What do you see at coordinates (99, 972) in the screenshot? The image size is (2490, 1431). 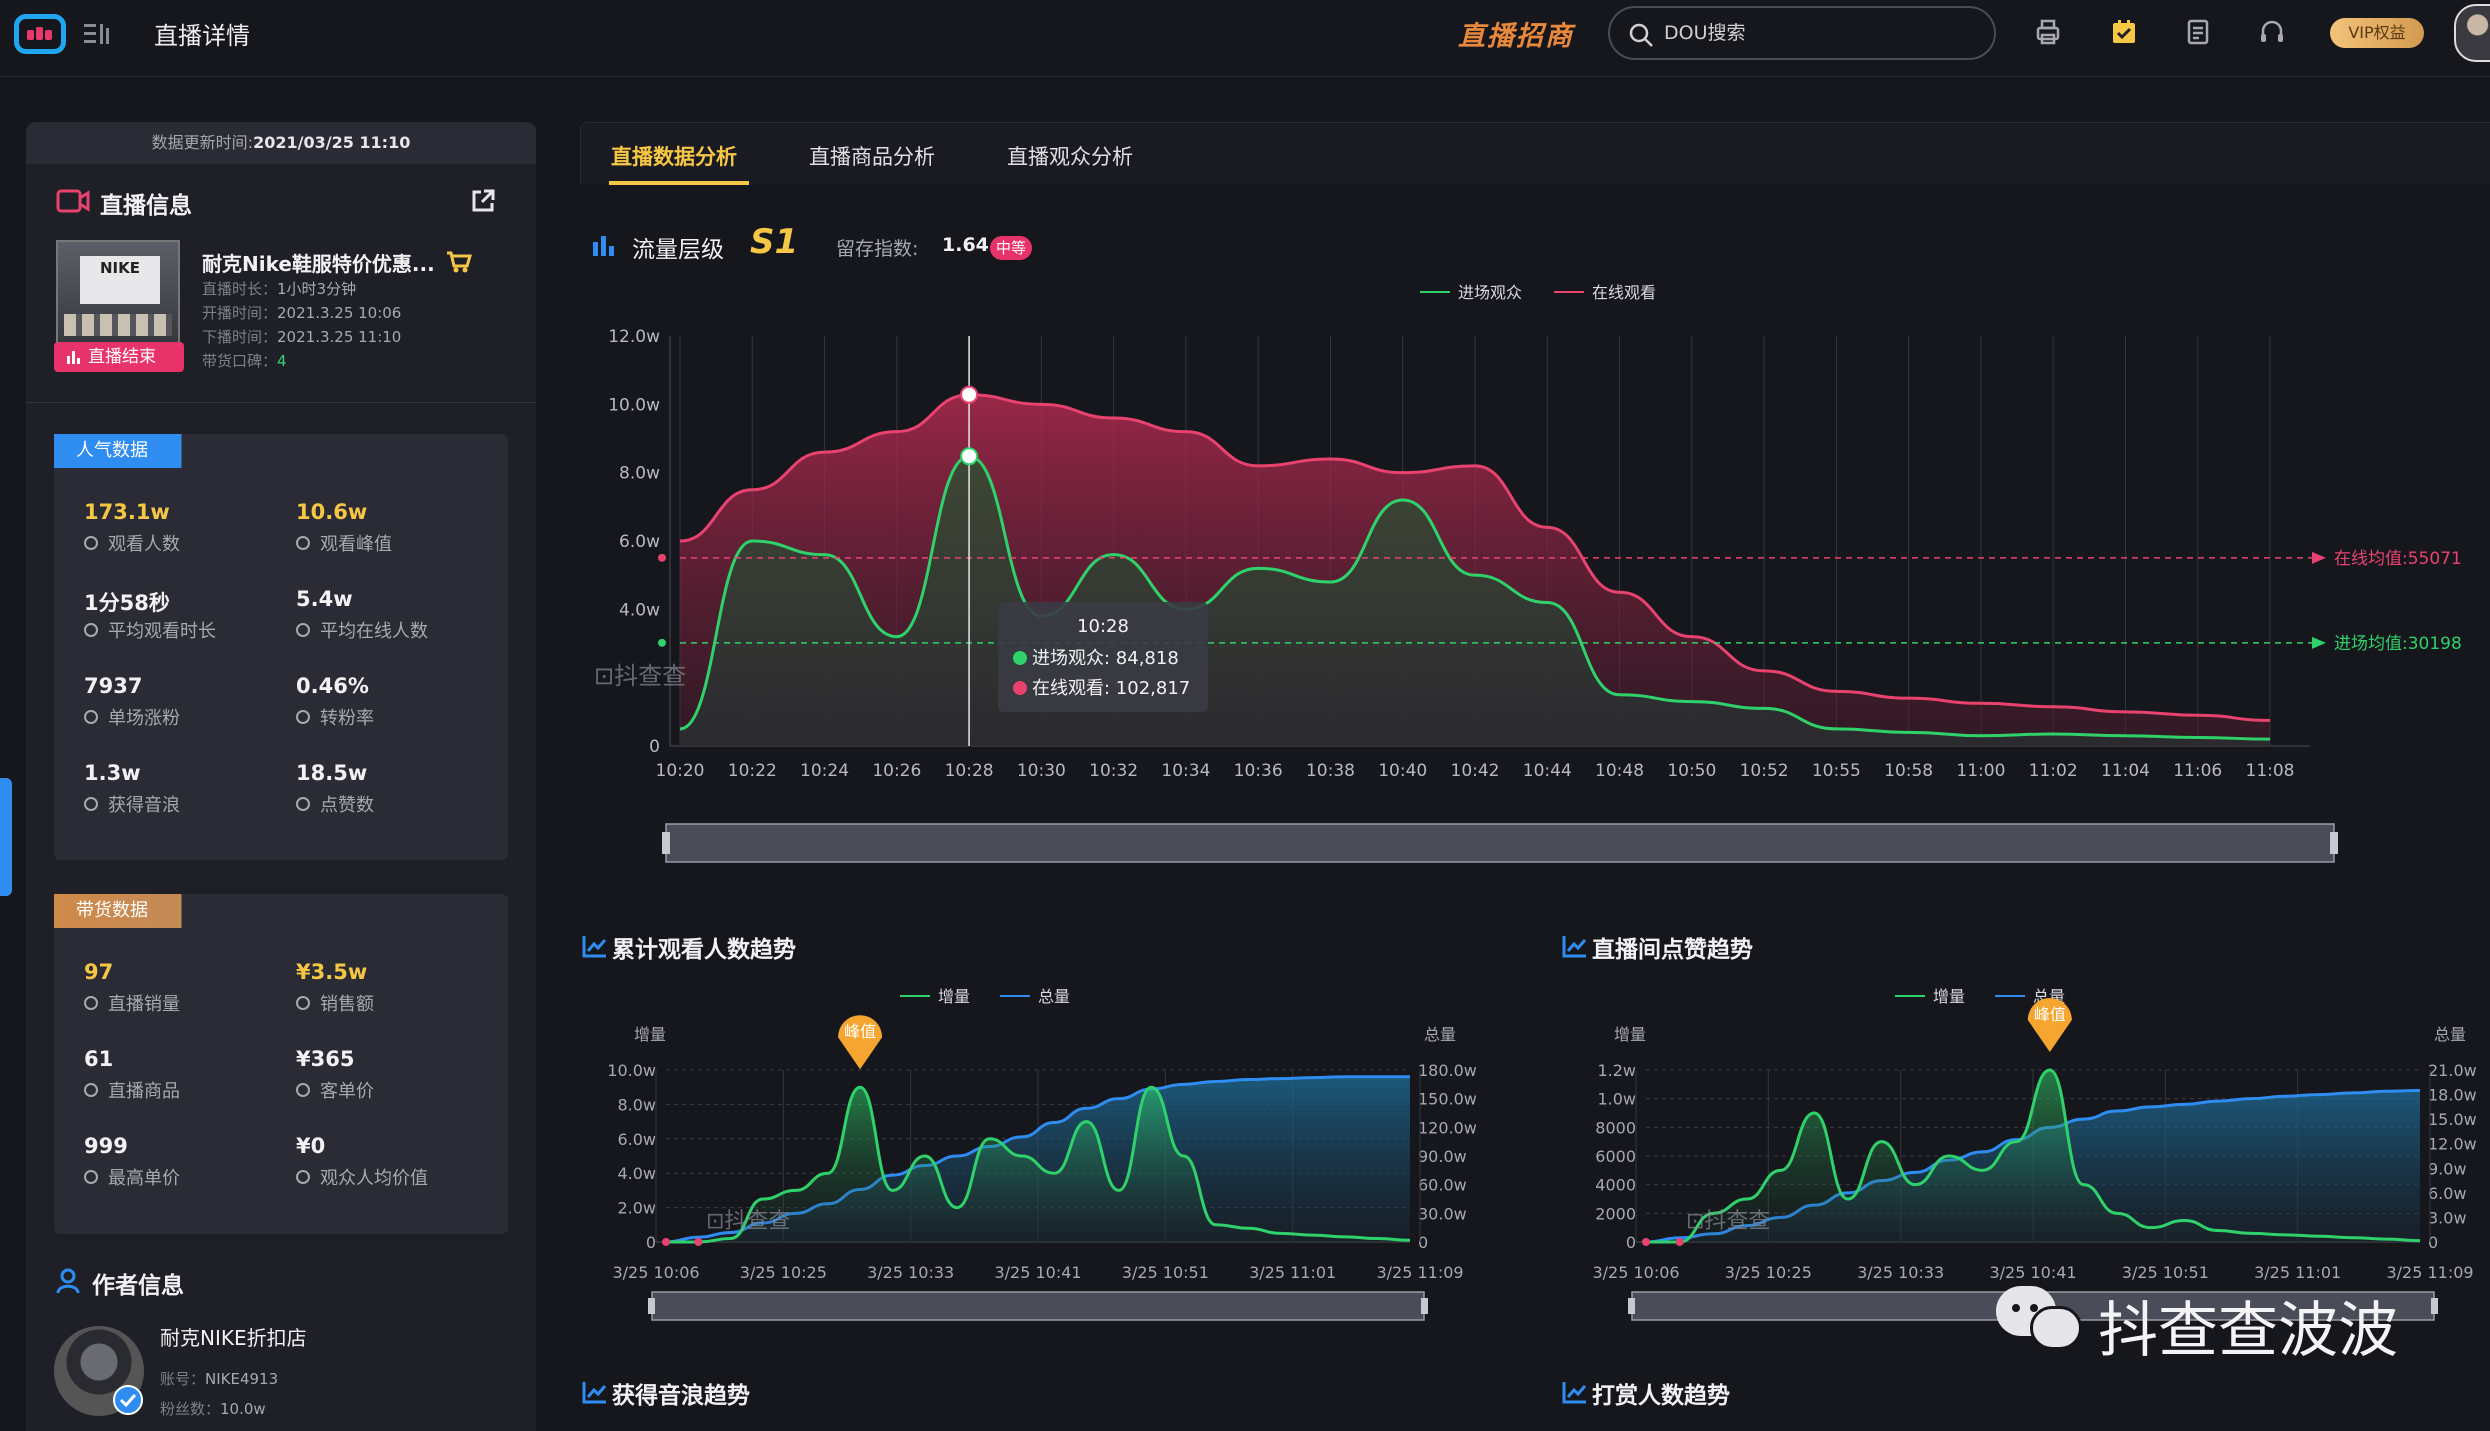 I see `stat-value: 97` at bounding box center [99, 972].